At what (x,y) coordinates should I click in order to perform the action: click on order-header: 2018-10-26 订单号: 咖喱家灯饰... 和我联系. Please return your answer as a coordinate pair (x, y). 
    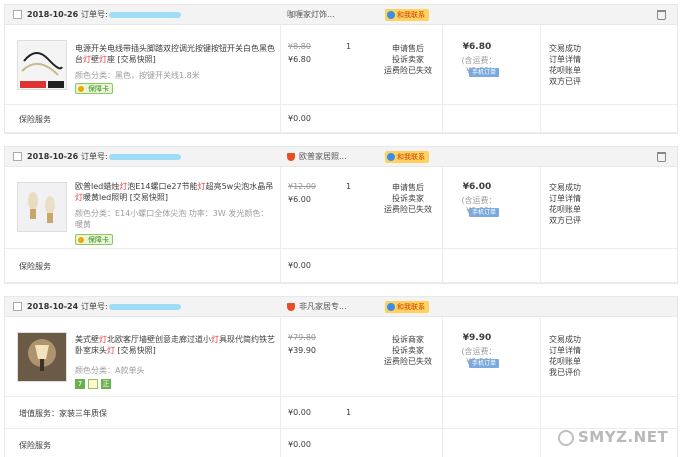
    Looking at the image, I should click on (341, 15).